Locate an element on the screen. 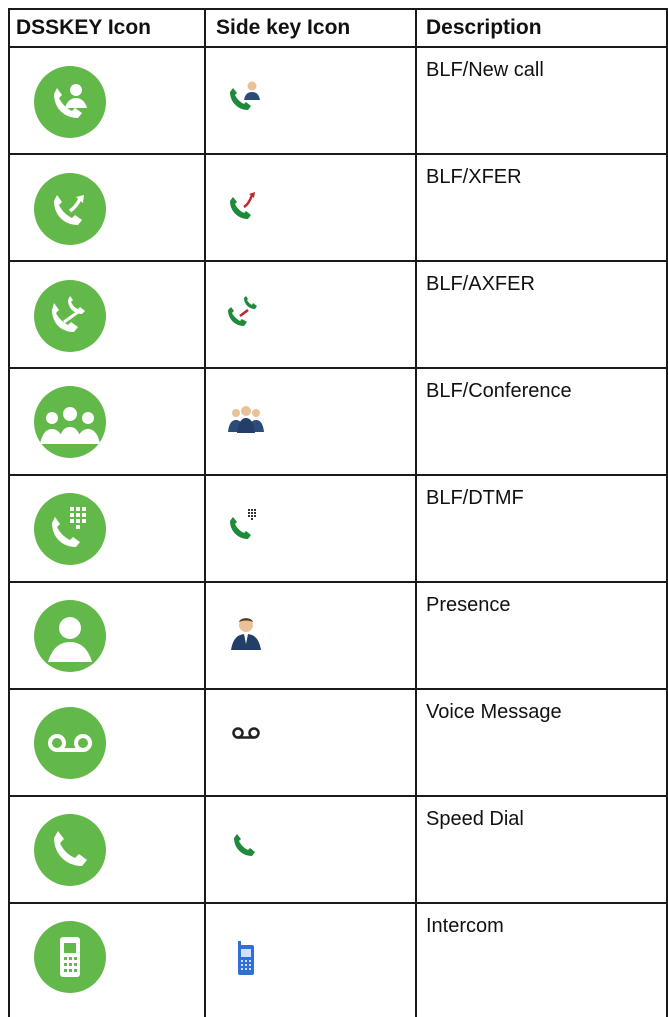 The height and width of the screenshot is (1017, 668). side-conference-icon is located at coordinates (246, 420).